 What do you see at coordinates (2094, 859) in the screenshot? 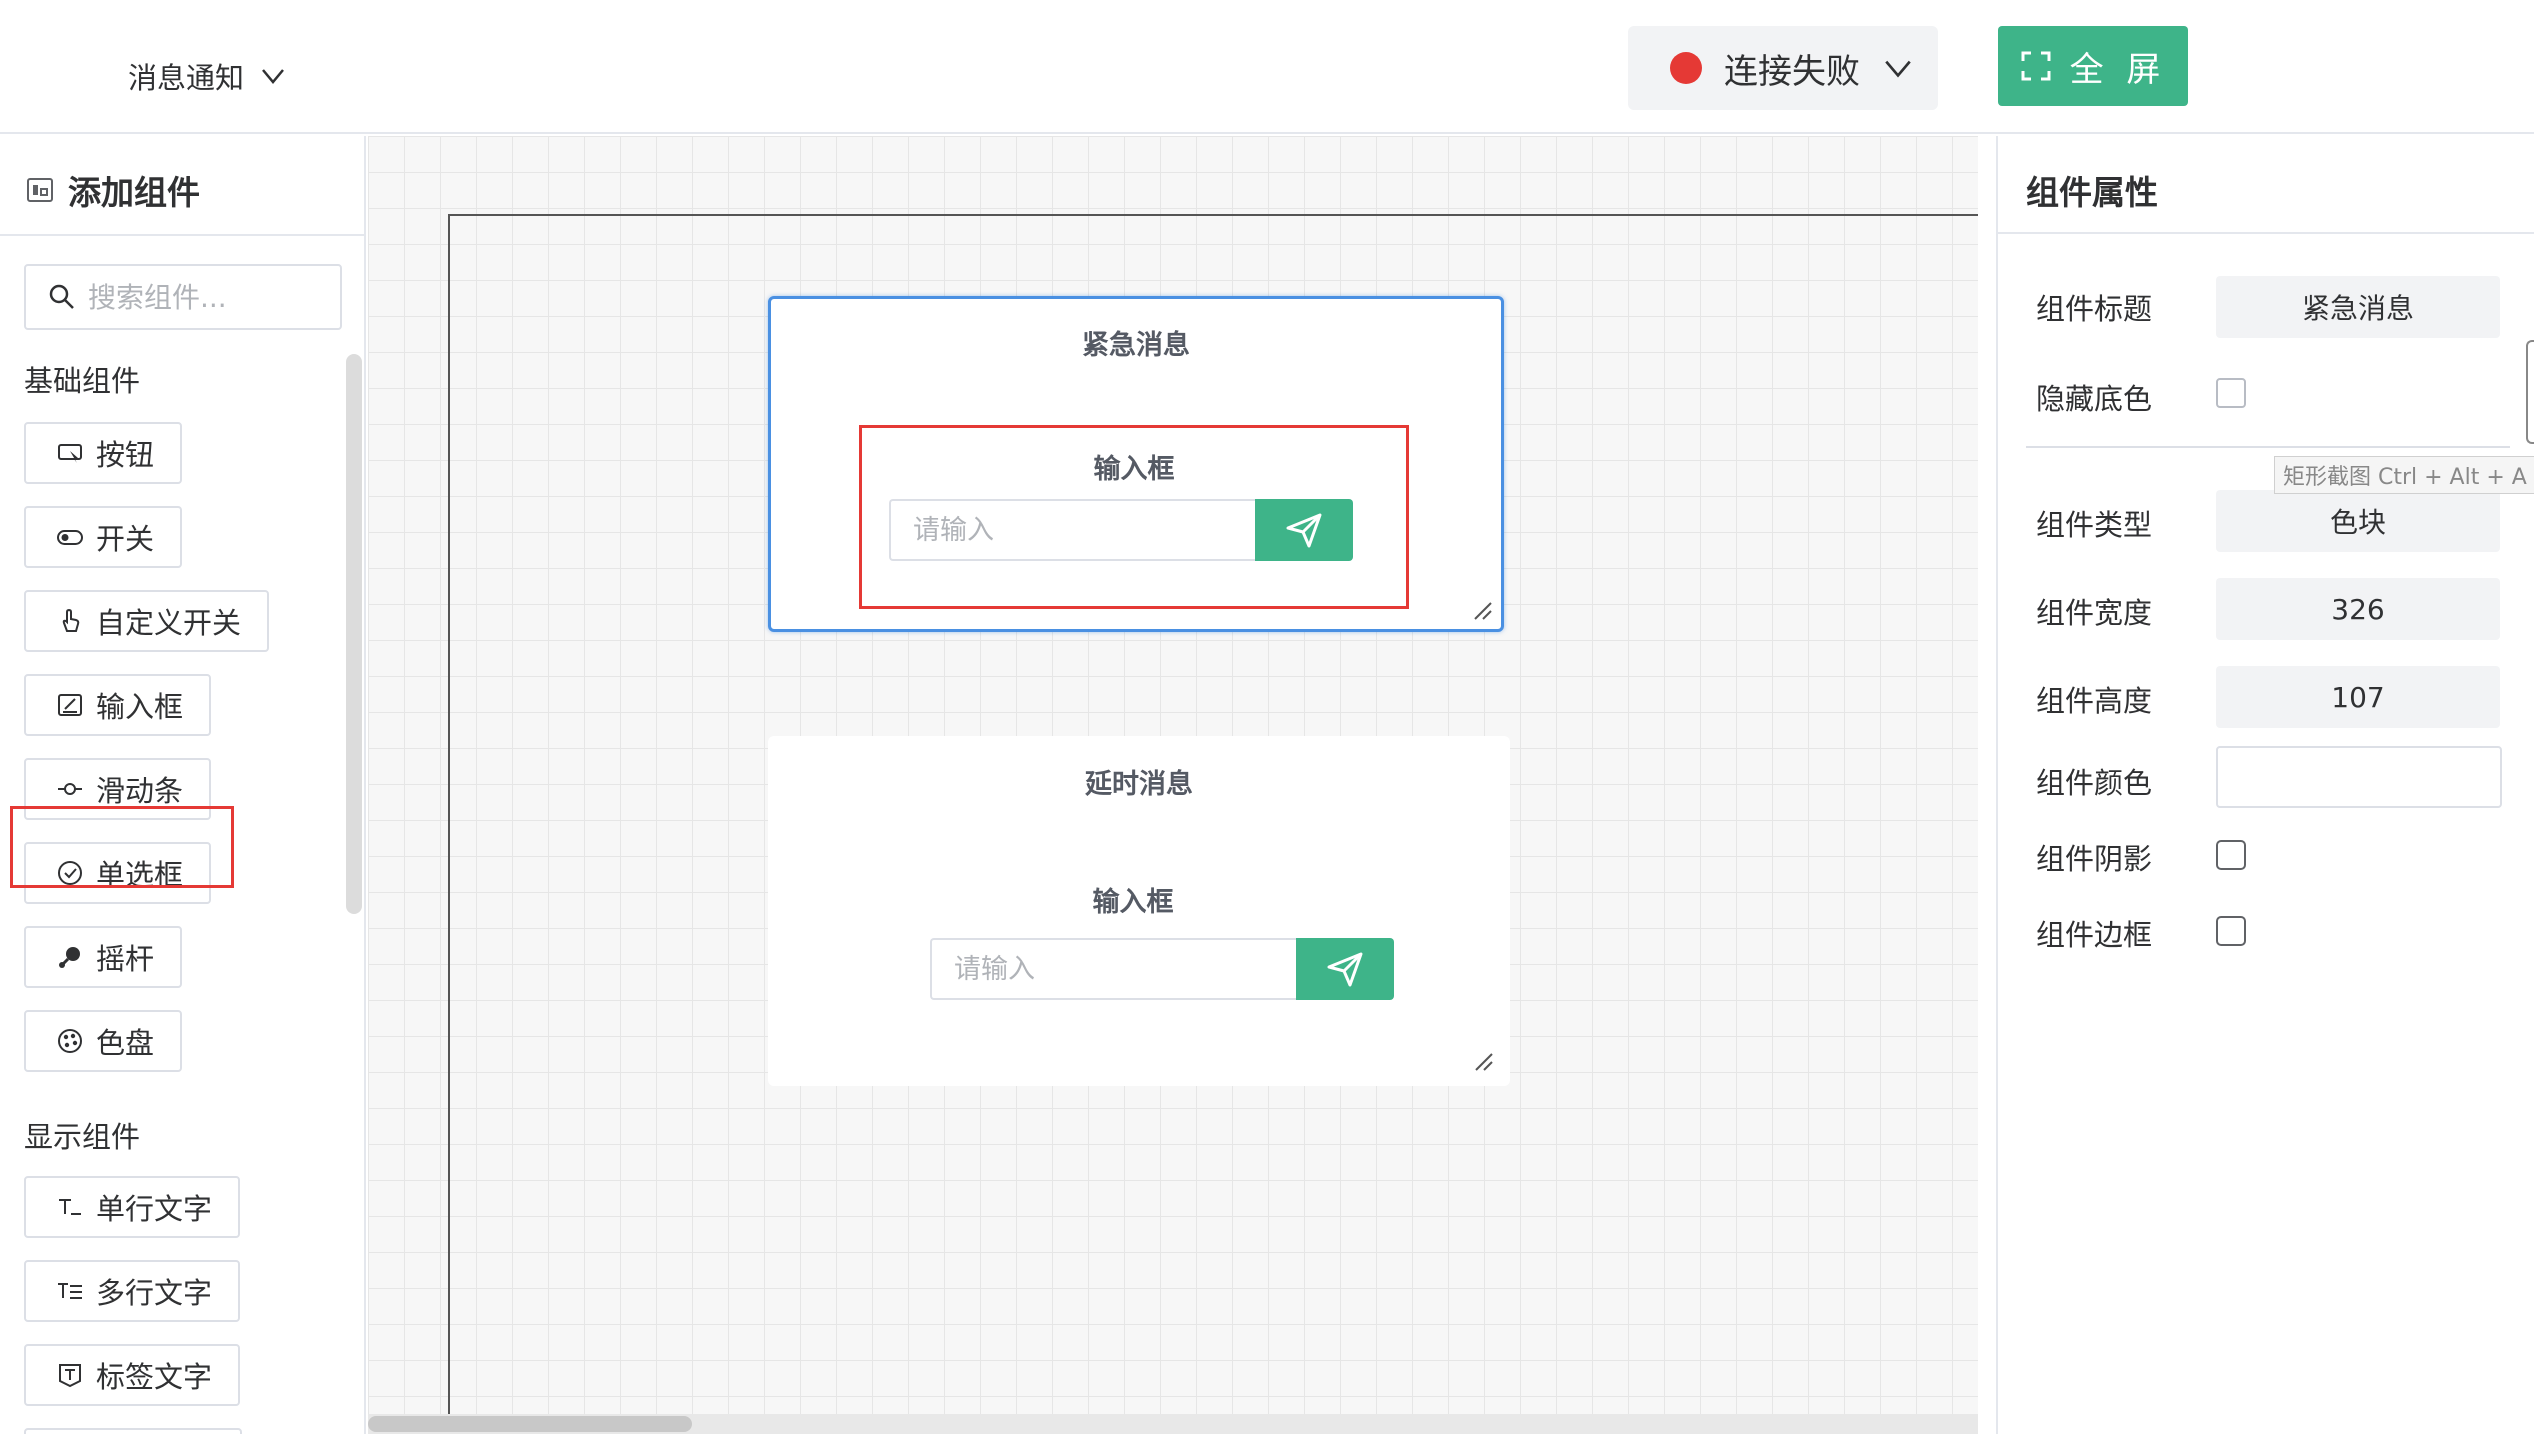
I see `widget-shadow-label: 组件阴影` at bounding box center [2094, 859].